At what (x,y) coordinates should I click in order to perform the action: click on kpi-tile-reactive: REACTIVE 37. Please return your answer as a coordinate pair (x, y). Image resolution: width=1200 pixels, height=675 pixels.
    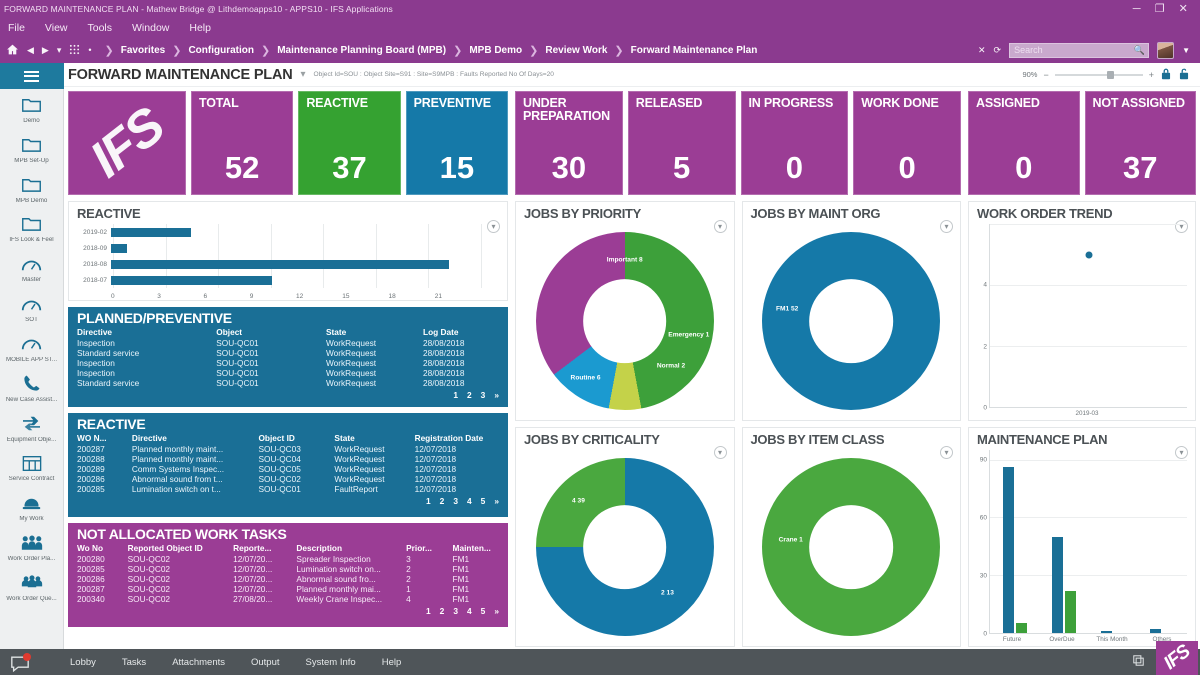
    Looking at the image, I should click on (349, 143).